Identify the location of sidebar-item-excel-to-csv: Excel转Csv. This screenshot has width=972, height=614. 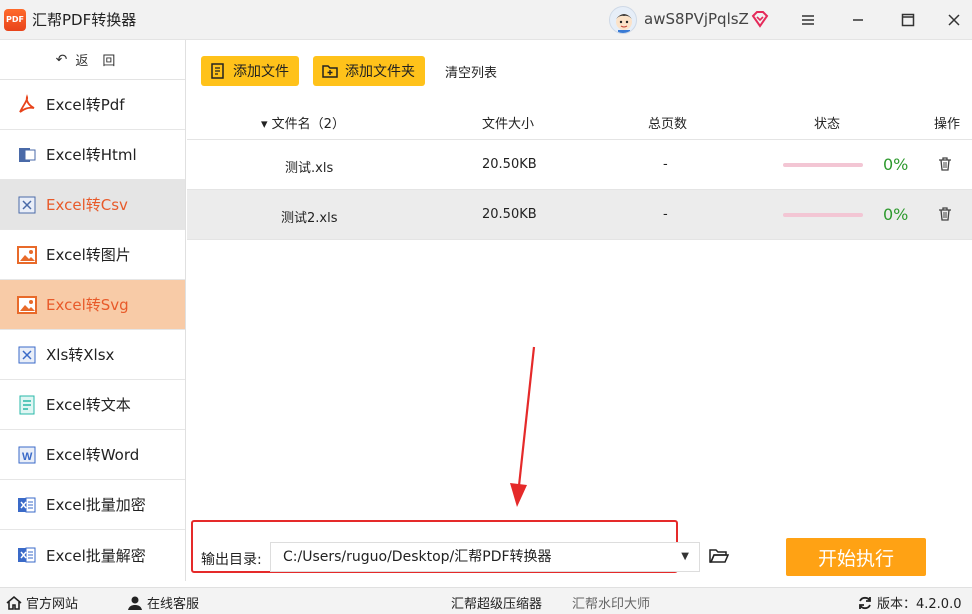
(92, 205).